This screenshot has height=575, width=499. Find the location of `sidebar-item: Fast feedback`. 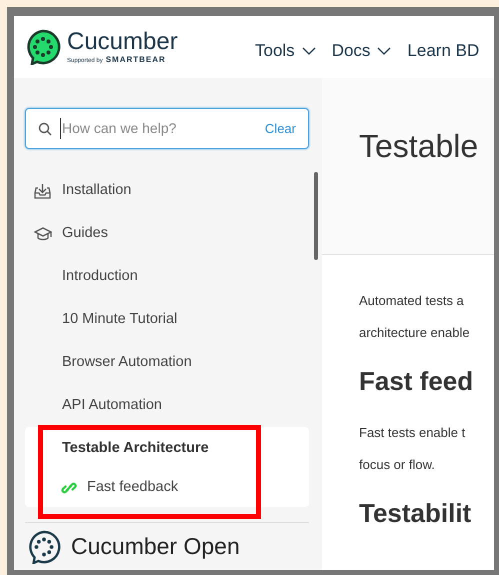

sidebar-item: Fast feedback is located at coordinates (167, 487).